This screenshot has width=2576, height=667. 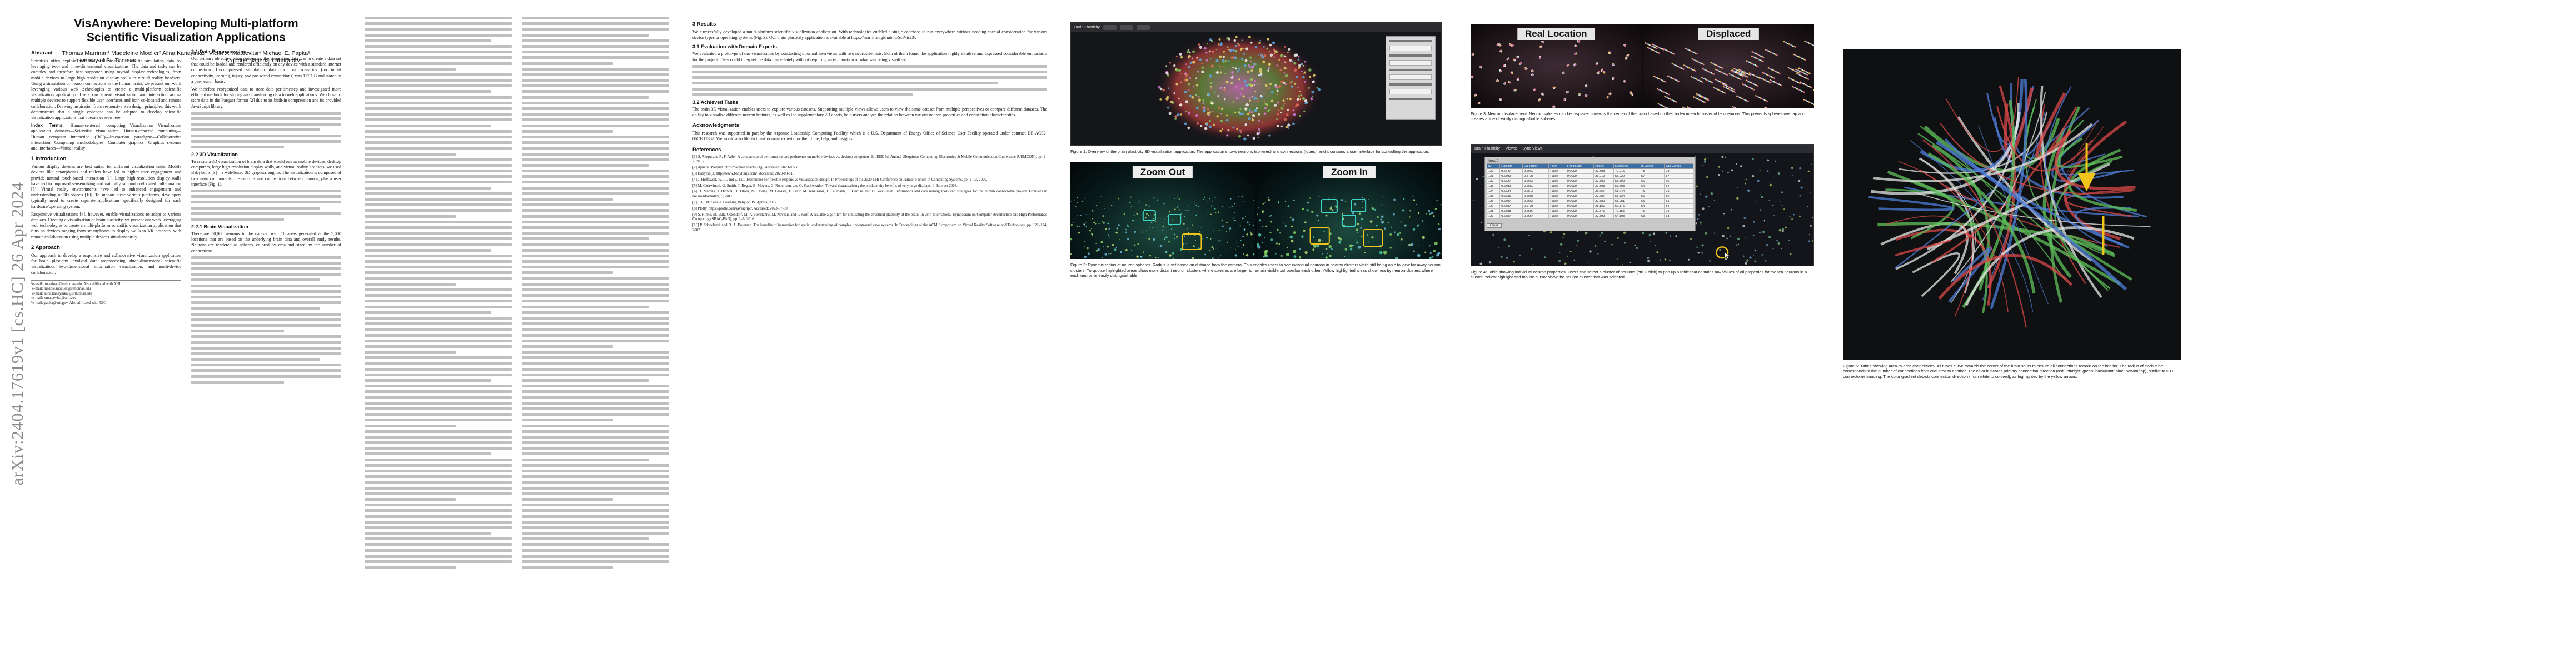 I want to click on acknowledgments-heading: Acknowledgments, so click(x=715, y=125).